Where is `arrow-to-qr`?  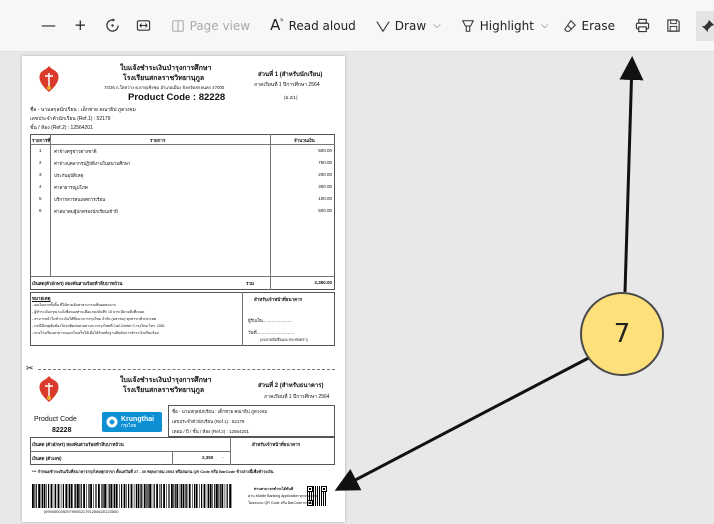
arrow-to-qr is located at coordinates (467, 420).